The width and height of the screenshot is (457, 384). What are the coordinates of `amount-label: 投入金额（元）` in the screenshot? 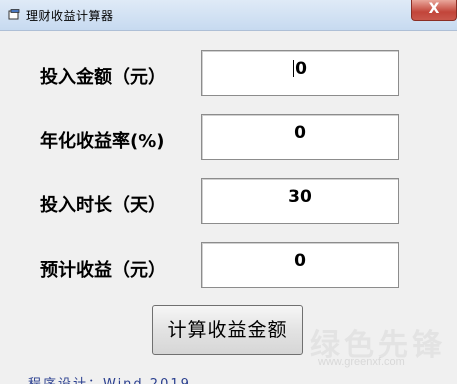 It's located at (103, 77).